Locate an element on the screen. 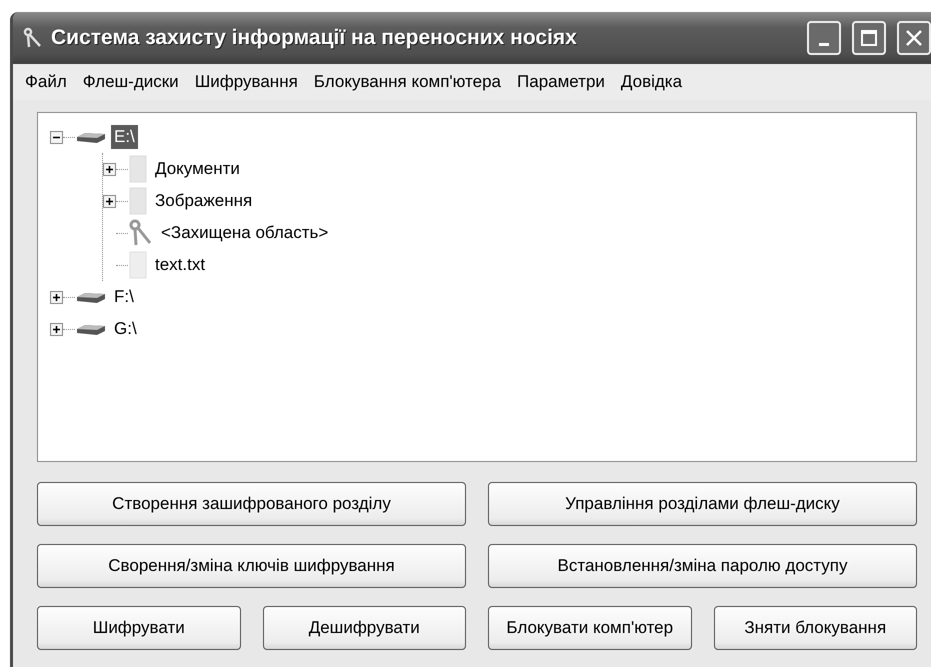 The image size is (931, 667). action-button: Зняти блокування is located at coordinates (815, 628).